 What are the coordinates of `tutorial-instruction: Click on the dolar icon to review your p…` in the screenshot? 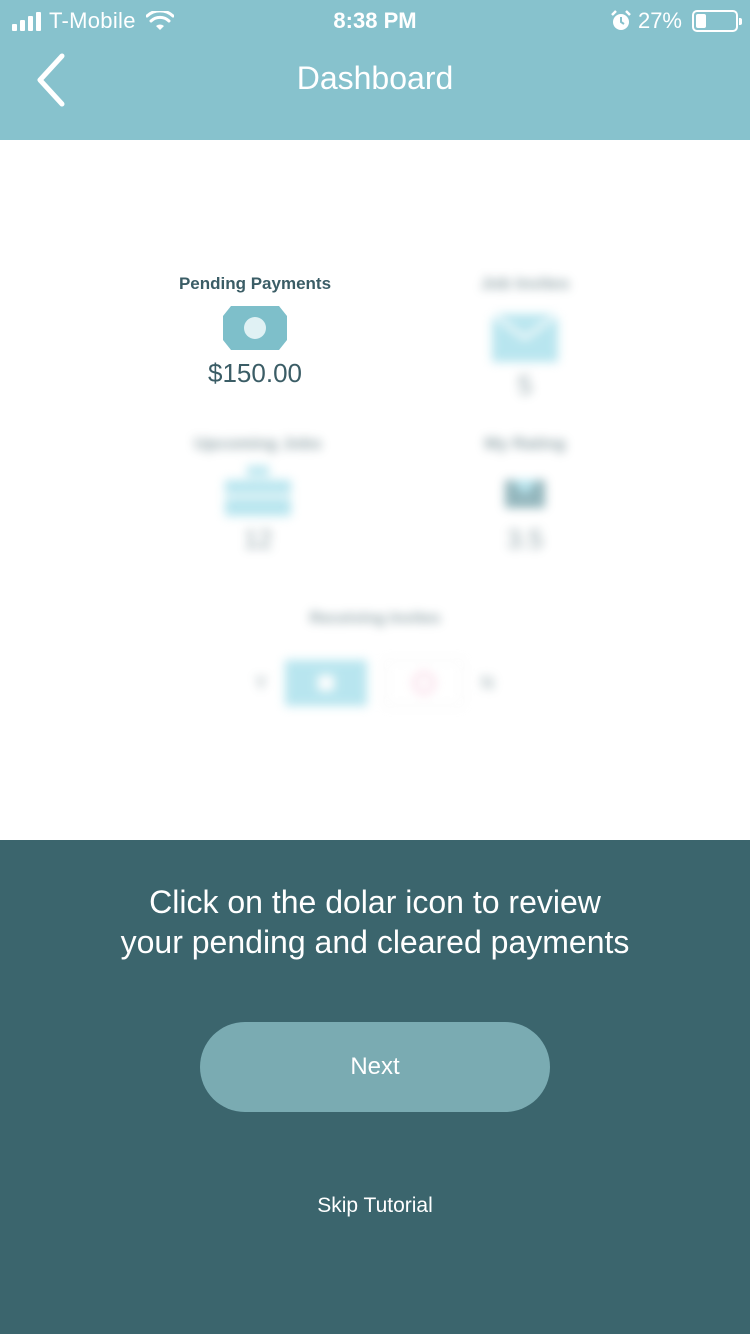 It's located at (375, 922).